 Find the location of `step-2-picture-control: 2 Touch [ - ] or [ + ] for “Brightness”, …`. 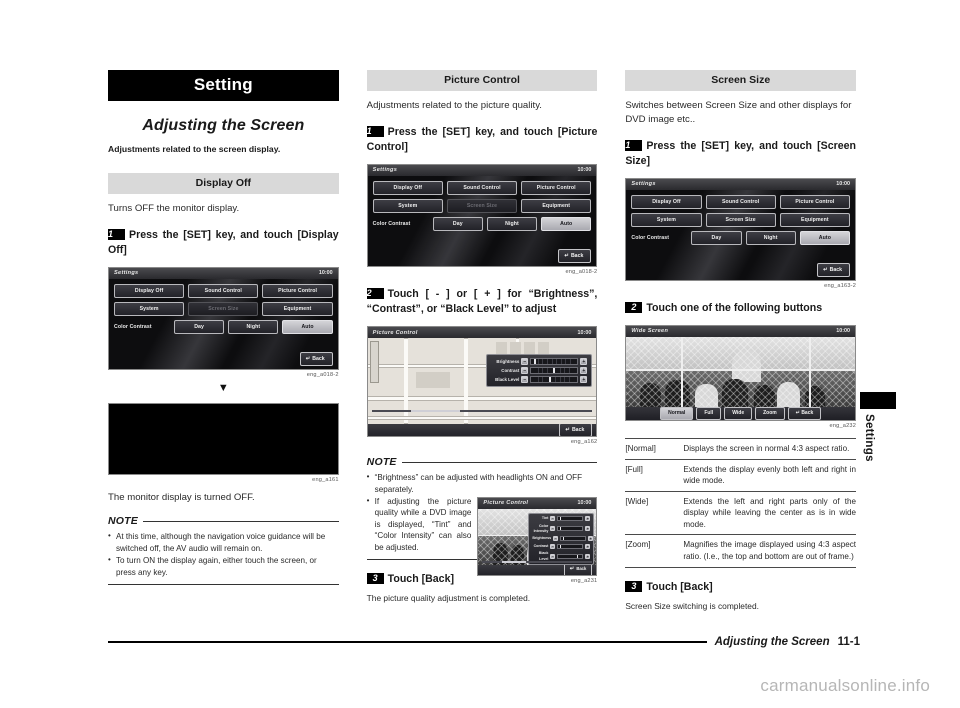

step-2-picture-control: 2 Touch [ - ] or [ + ] for “Brightness”, … is located at coordinates (481, 302).